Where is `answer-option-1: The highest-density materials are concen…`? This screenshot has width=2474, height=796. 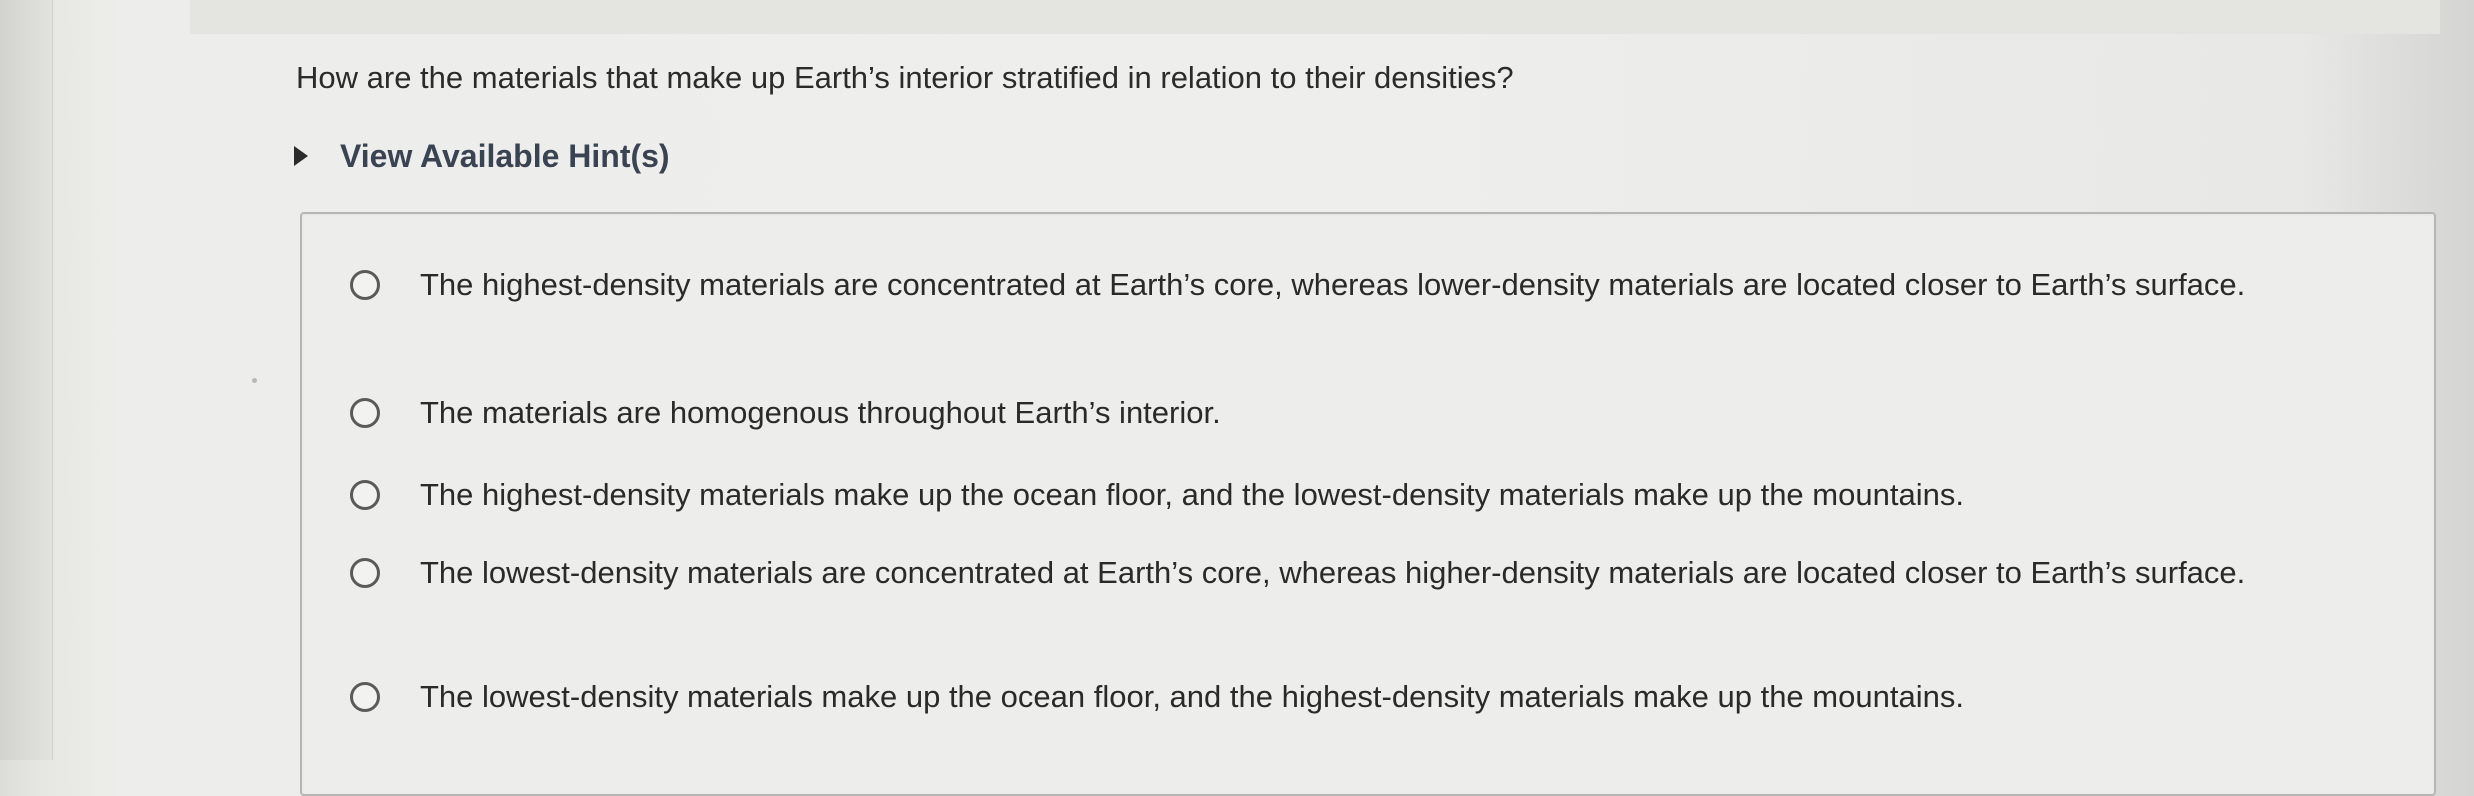
answer-option-1: The highest-density materials are concen… is located at coordinates (1327, 284).